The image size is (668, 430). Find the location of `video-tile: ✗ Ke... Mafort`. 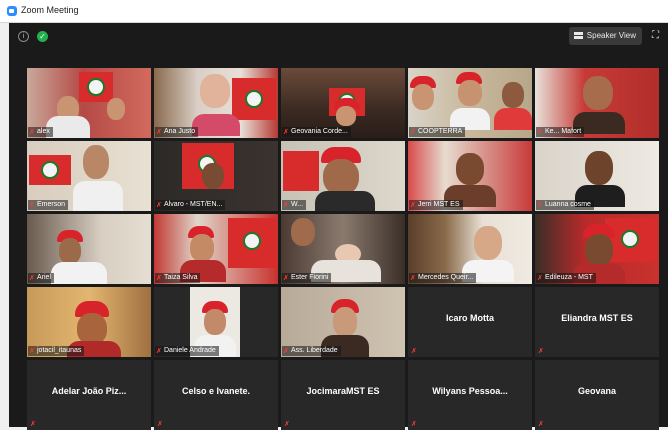

video-tile: ✗ Ke... Mafort is located at coordinates (597, 103).